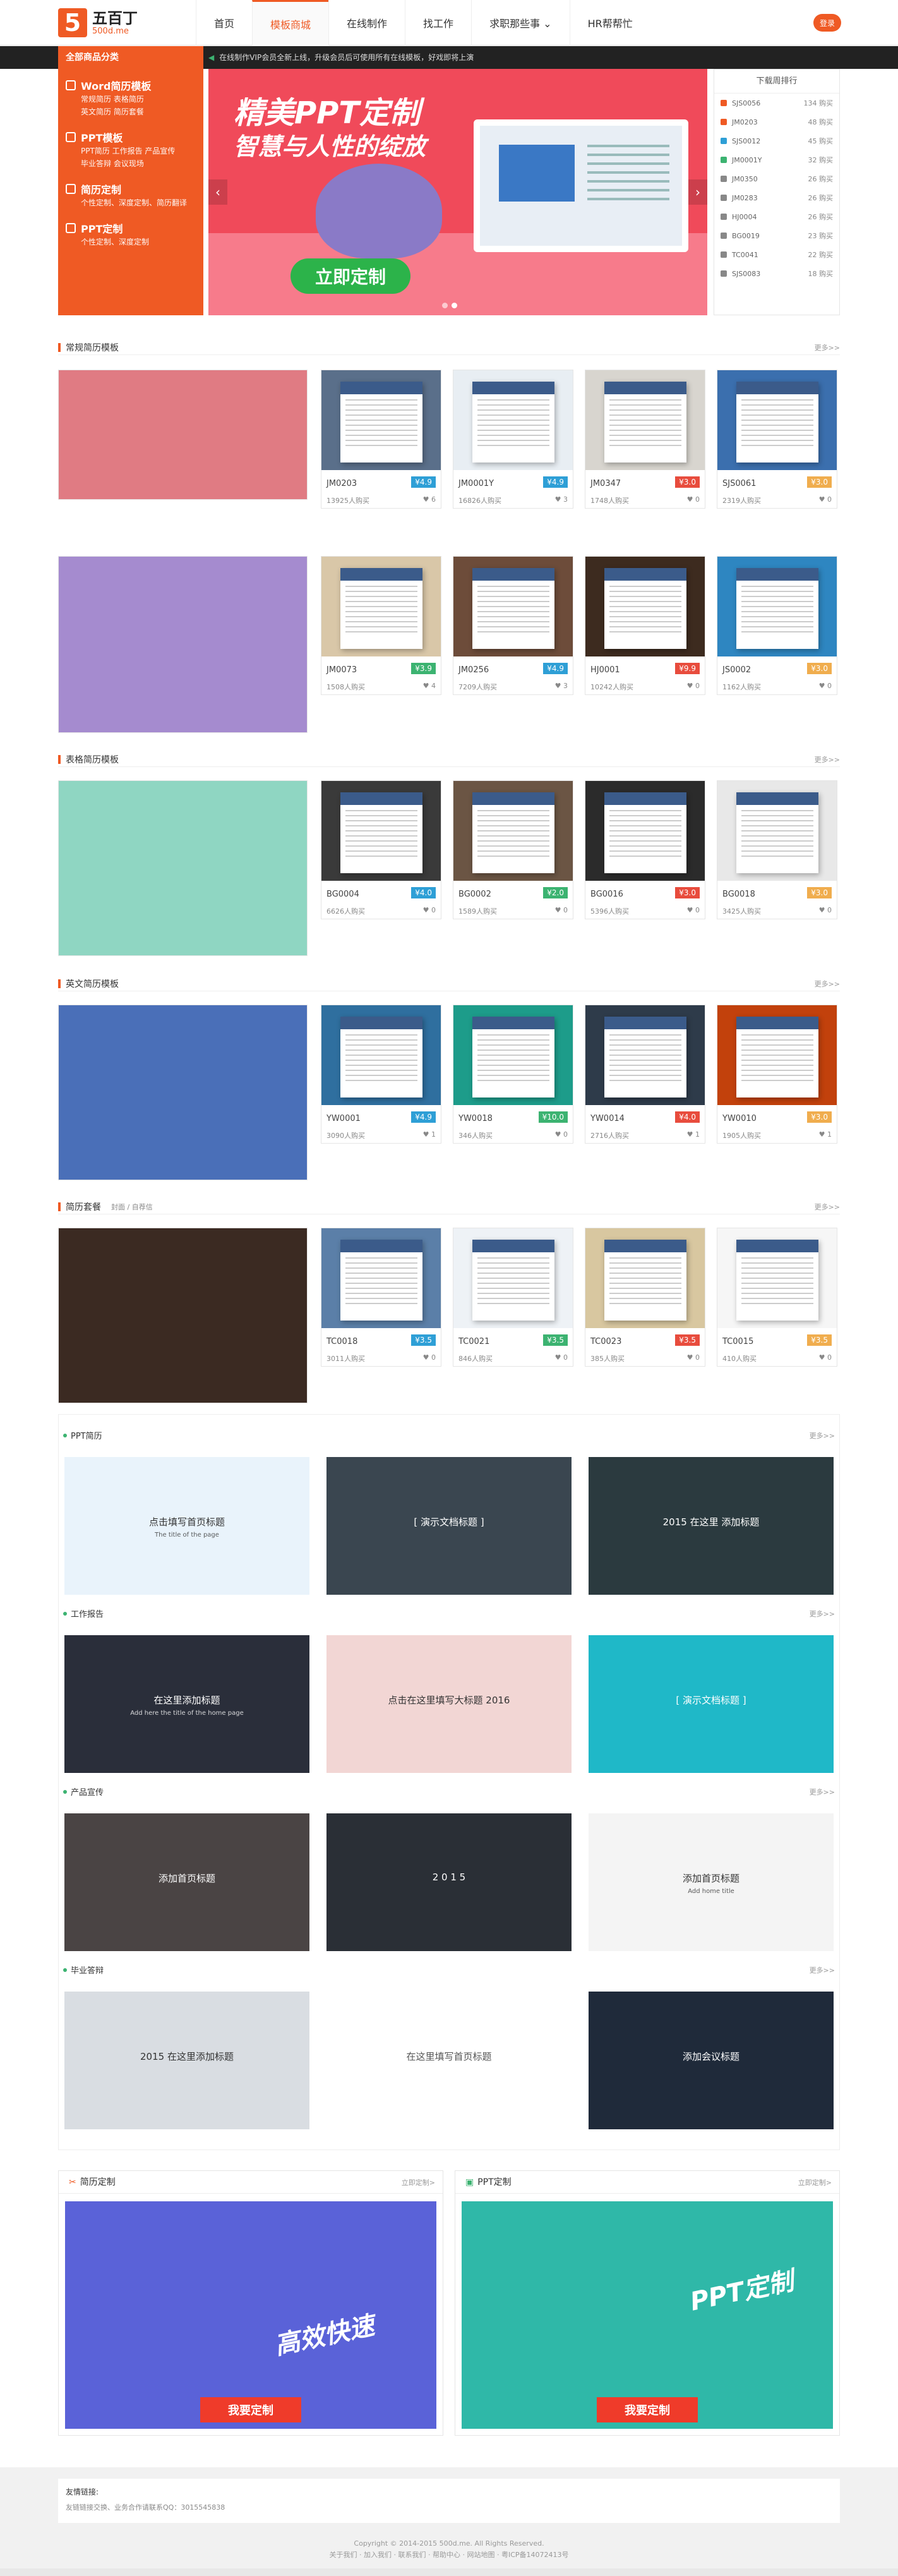  I want to click on product-code: HJ0001, so click(605, 670).